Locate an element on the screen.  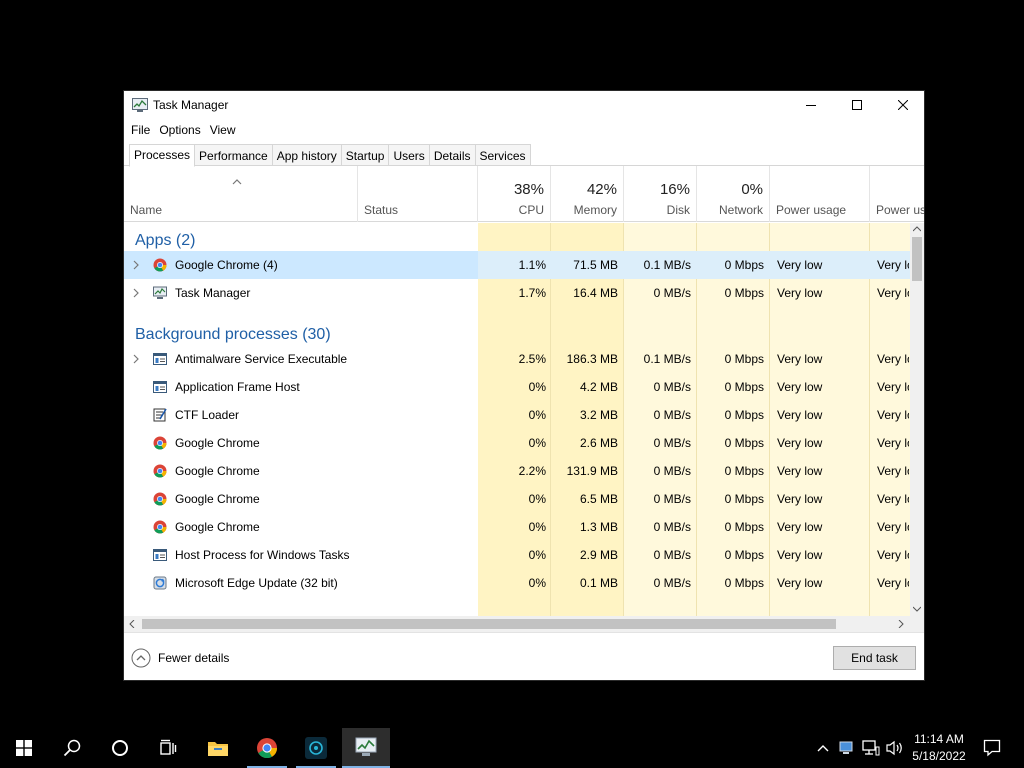
search-button is located at coordinates (72, 748).